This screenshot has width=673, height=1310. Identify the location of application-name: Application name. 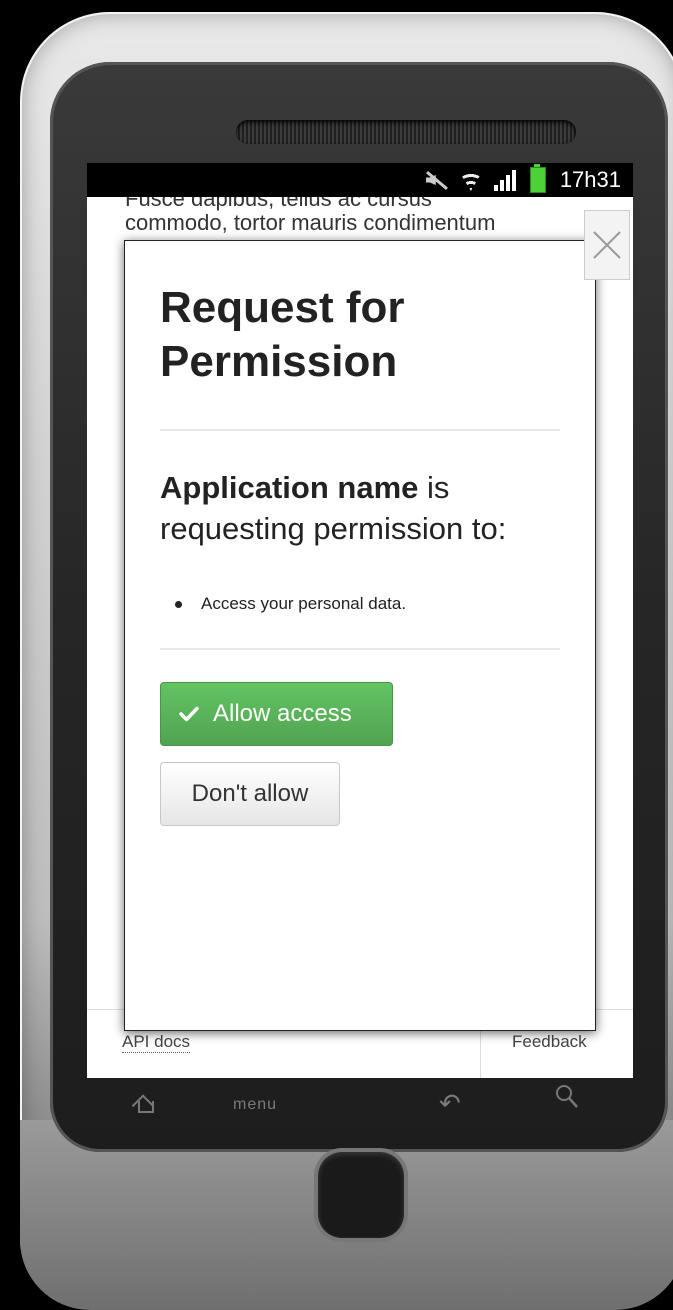
(289, 487).